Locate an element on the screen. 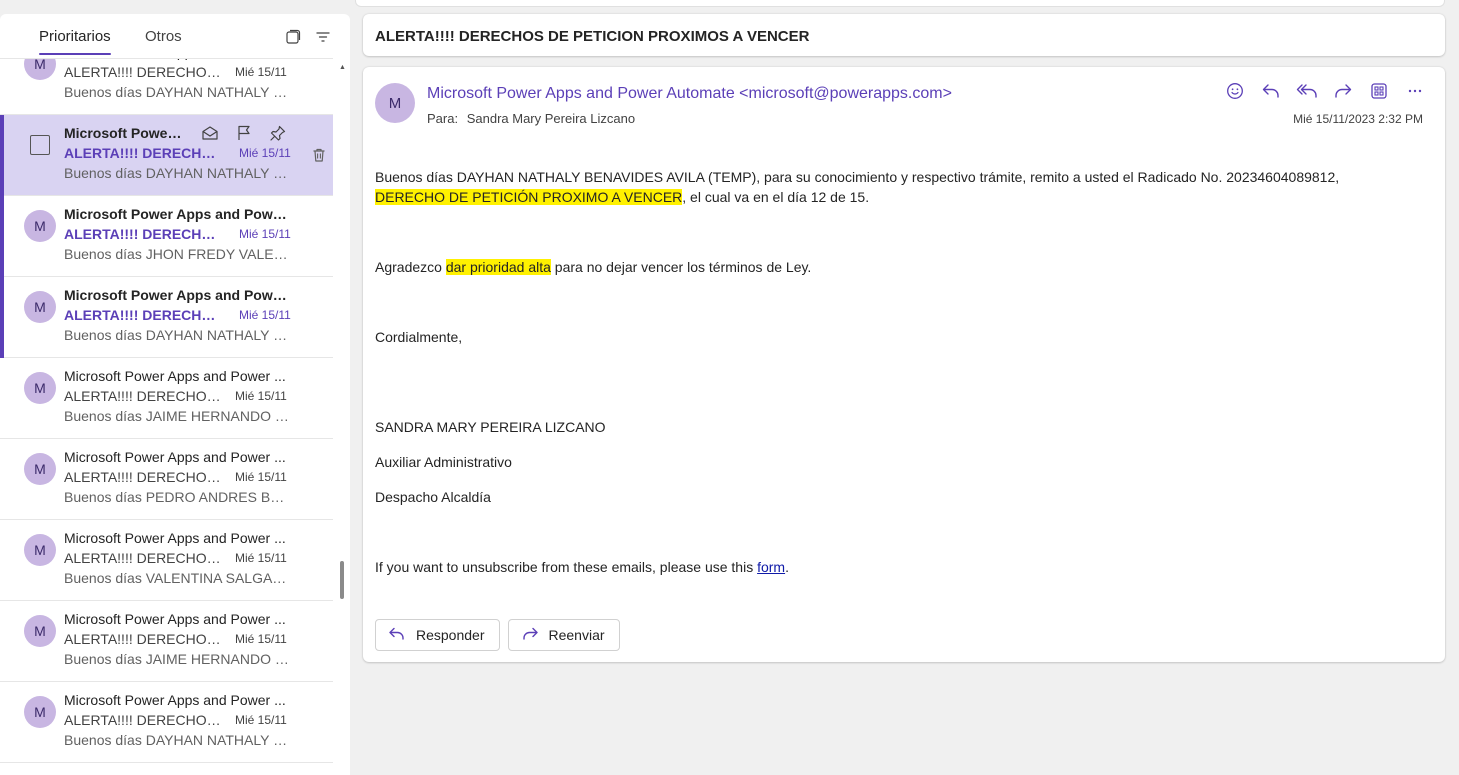 The image size is (1459, 775). sent-date: Mié 15/11/2023 2:32 PM is located at coordinates (1358, 119).